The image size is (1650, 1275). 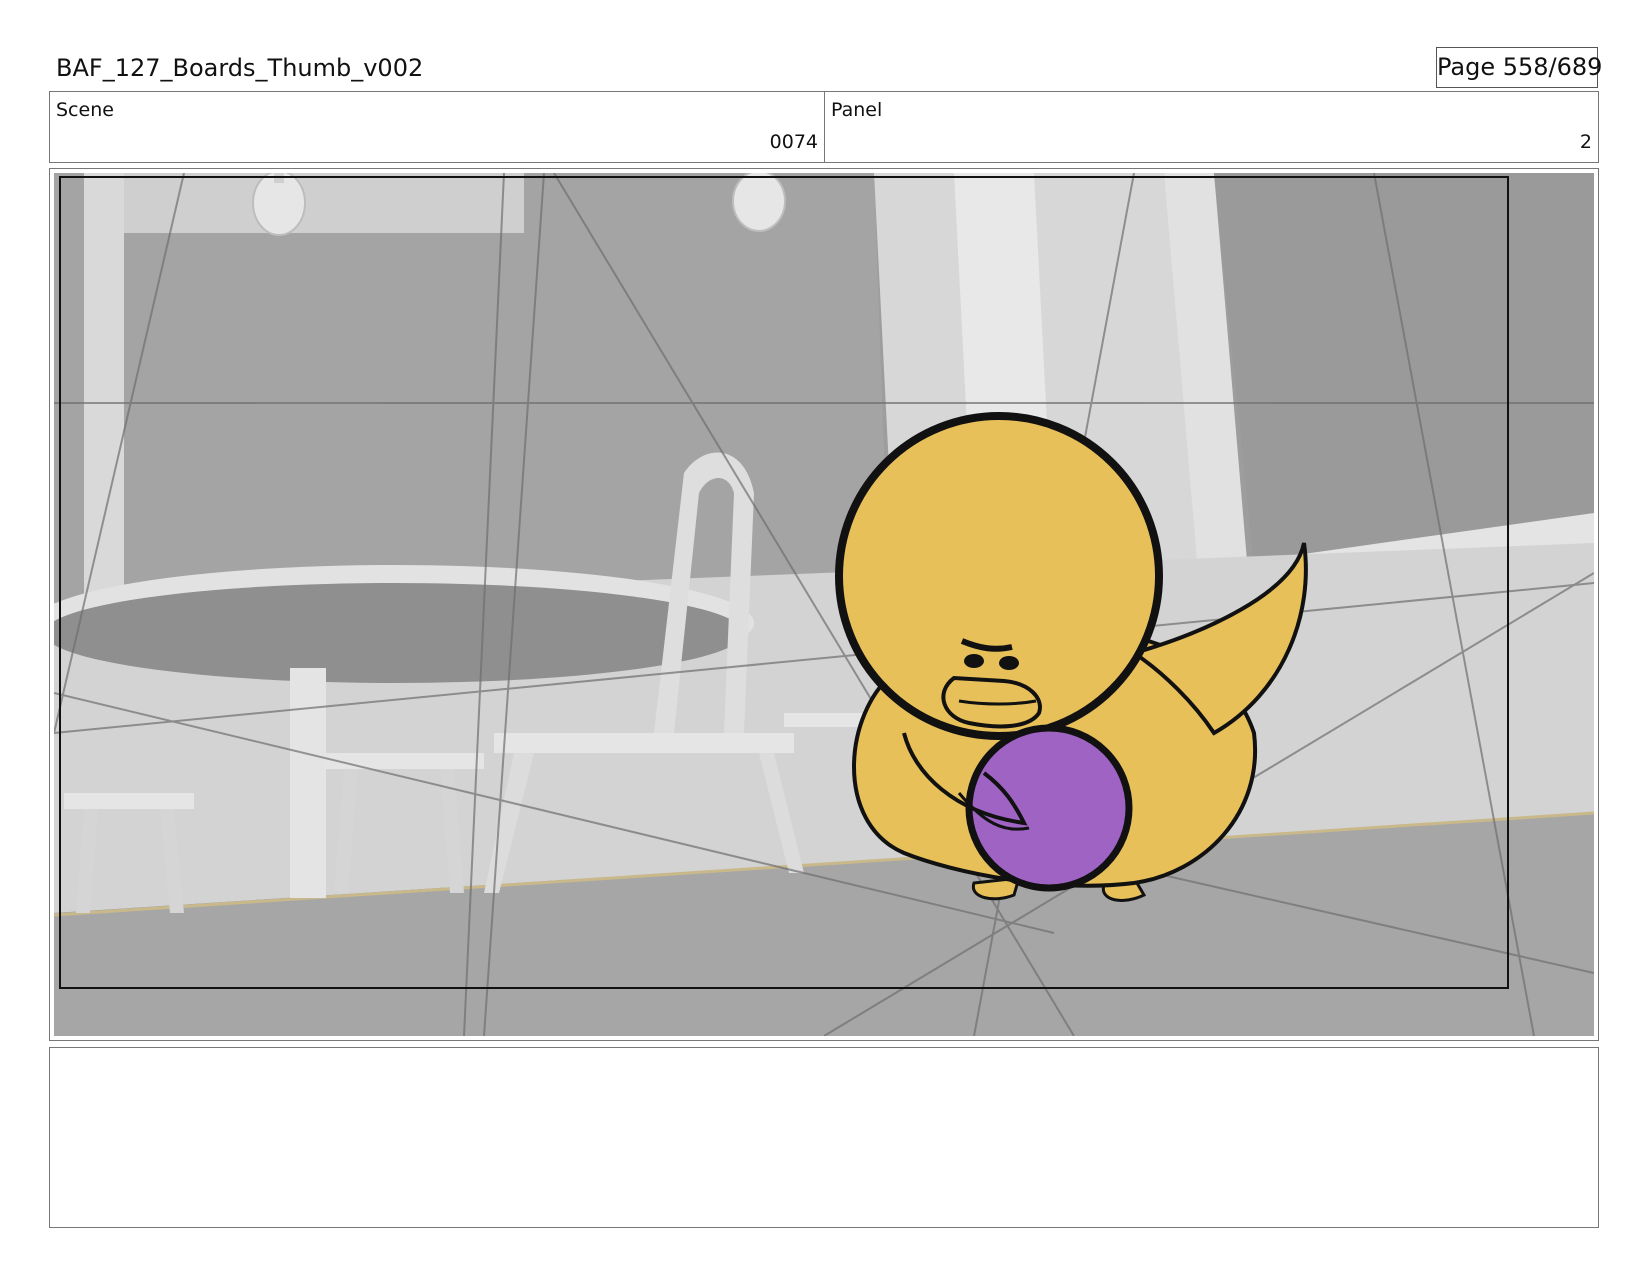 What do you see at coordinates (1519, 67) in the screenshot?
I see `page-indicator: Page 558/689` at bounding box center [1519, 67].